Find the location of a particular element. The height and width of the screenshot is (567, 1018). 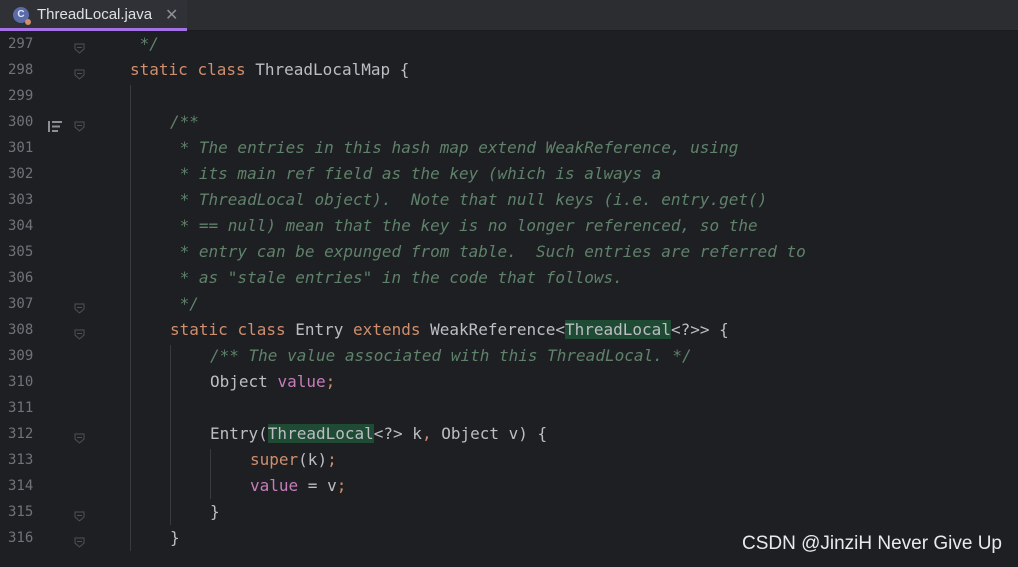

code-token: super is located at coordinates (274, 459).